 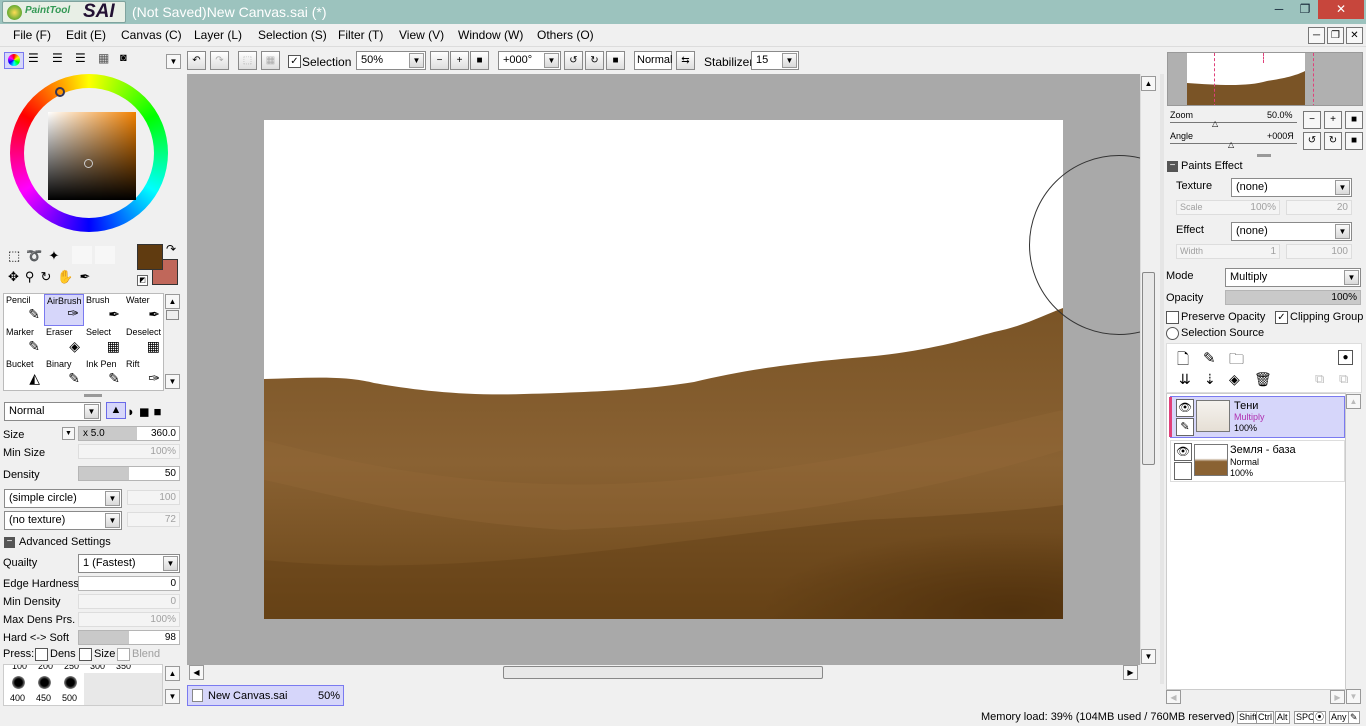 What do you see at coordinates (123, 668) in the screenshot?
I see `brush-size-preset-label: 350` at bounding box center [123, 668].